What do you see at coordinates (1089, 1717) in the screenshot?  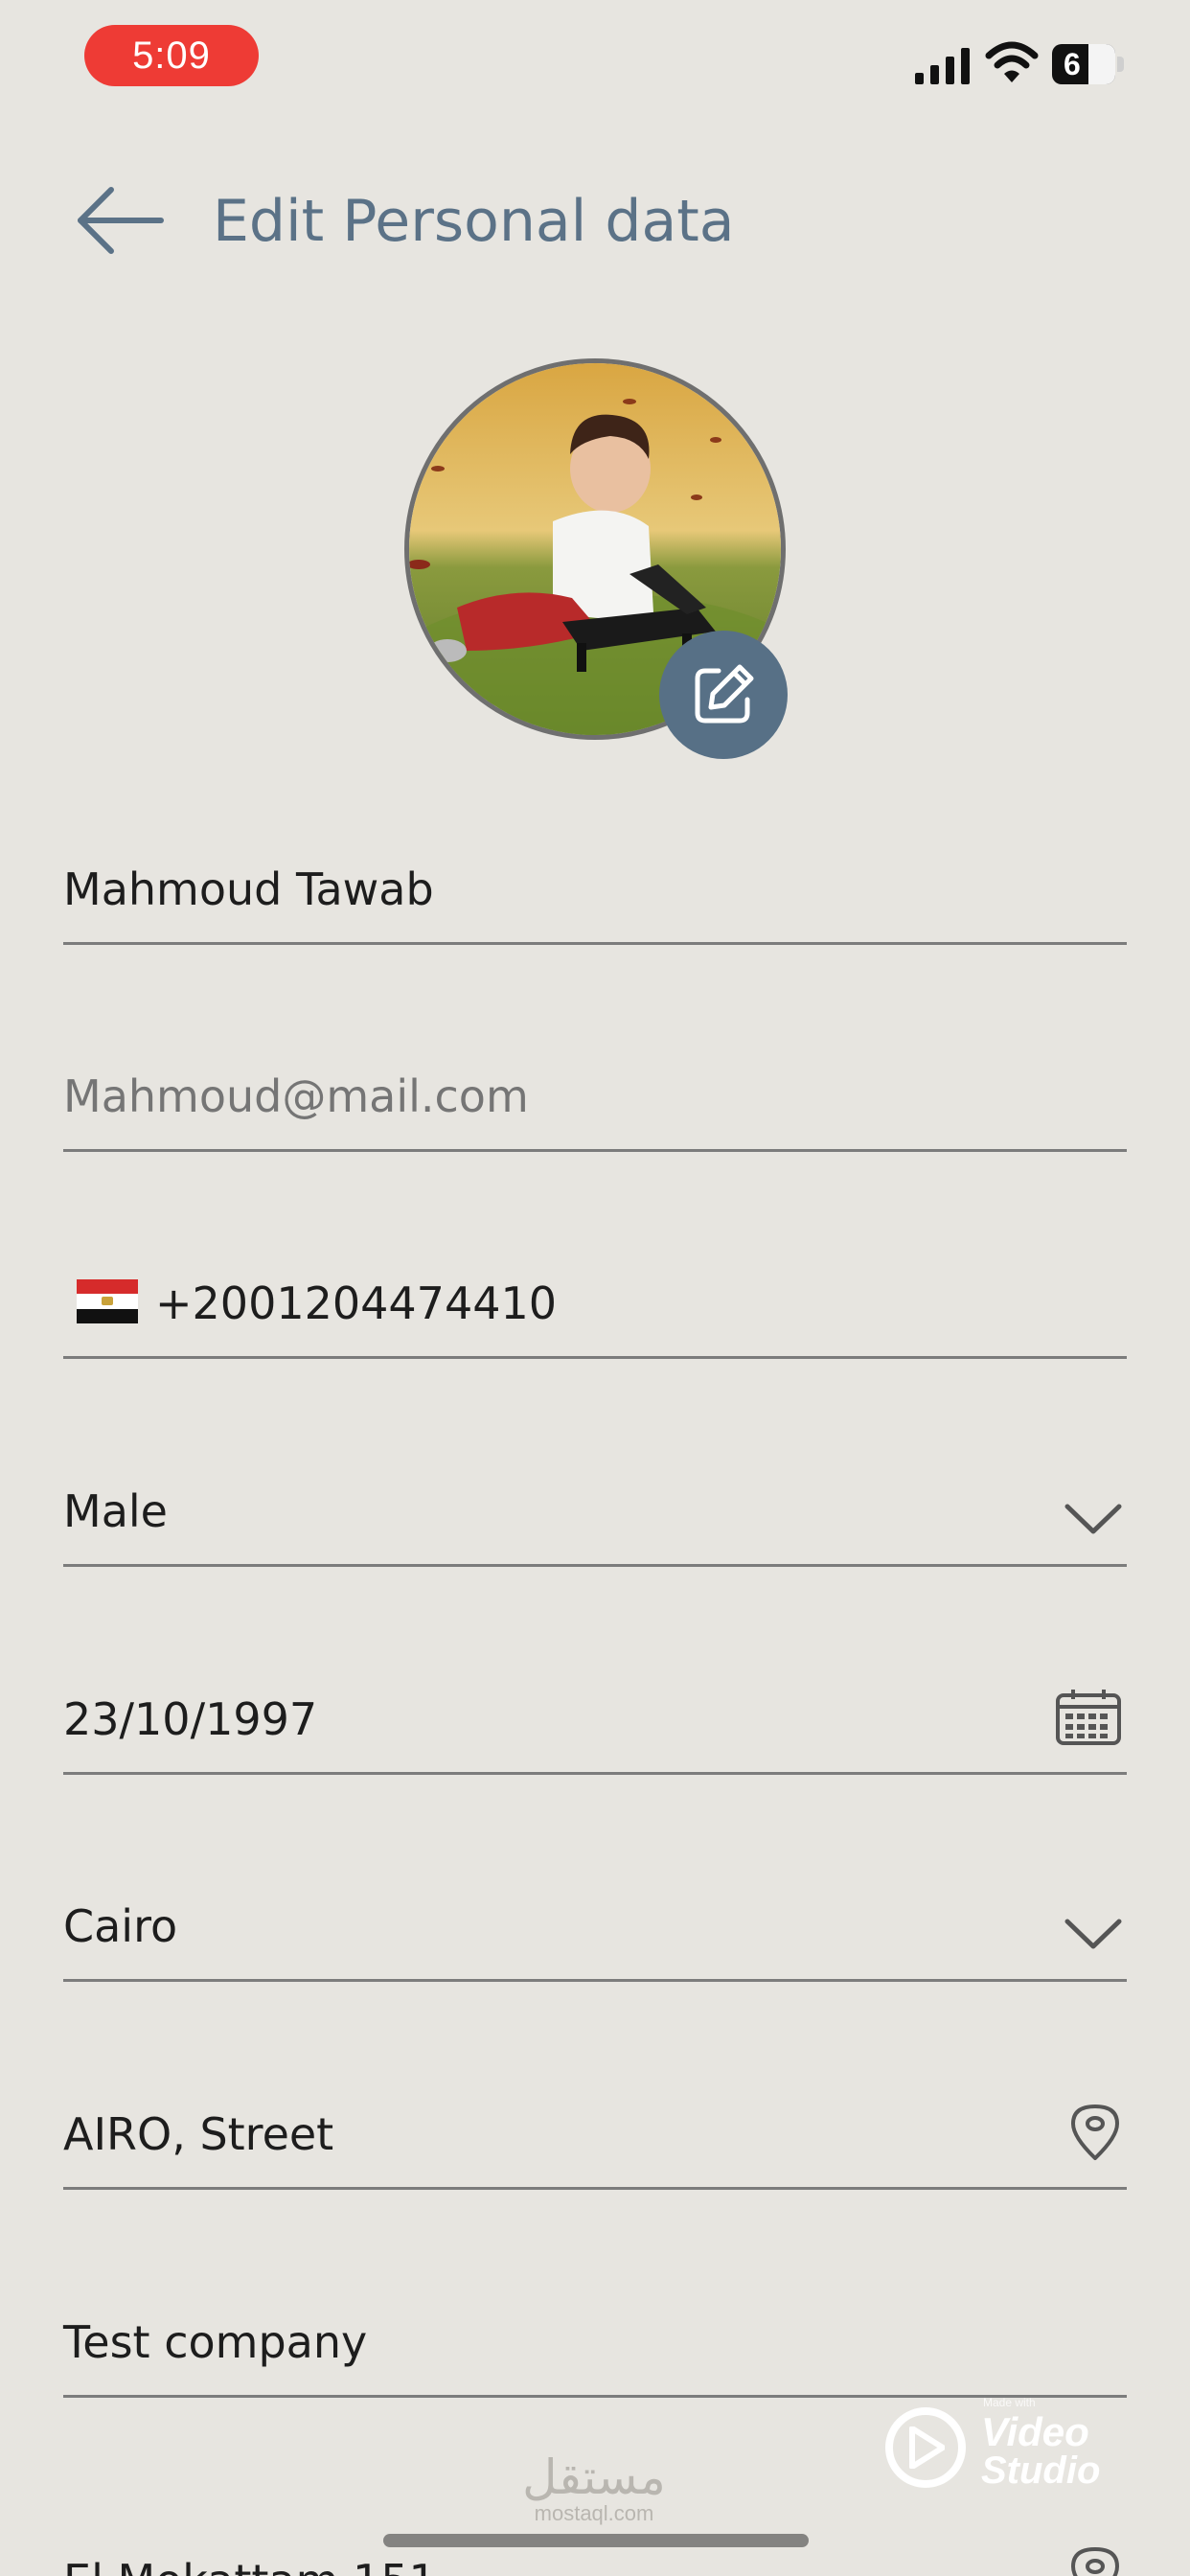 I see `calendar-icon` at bounding box center [1089, 1717].